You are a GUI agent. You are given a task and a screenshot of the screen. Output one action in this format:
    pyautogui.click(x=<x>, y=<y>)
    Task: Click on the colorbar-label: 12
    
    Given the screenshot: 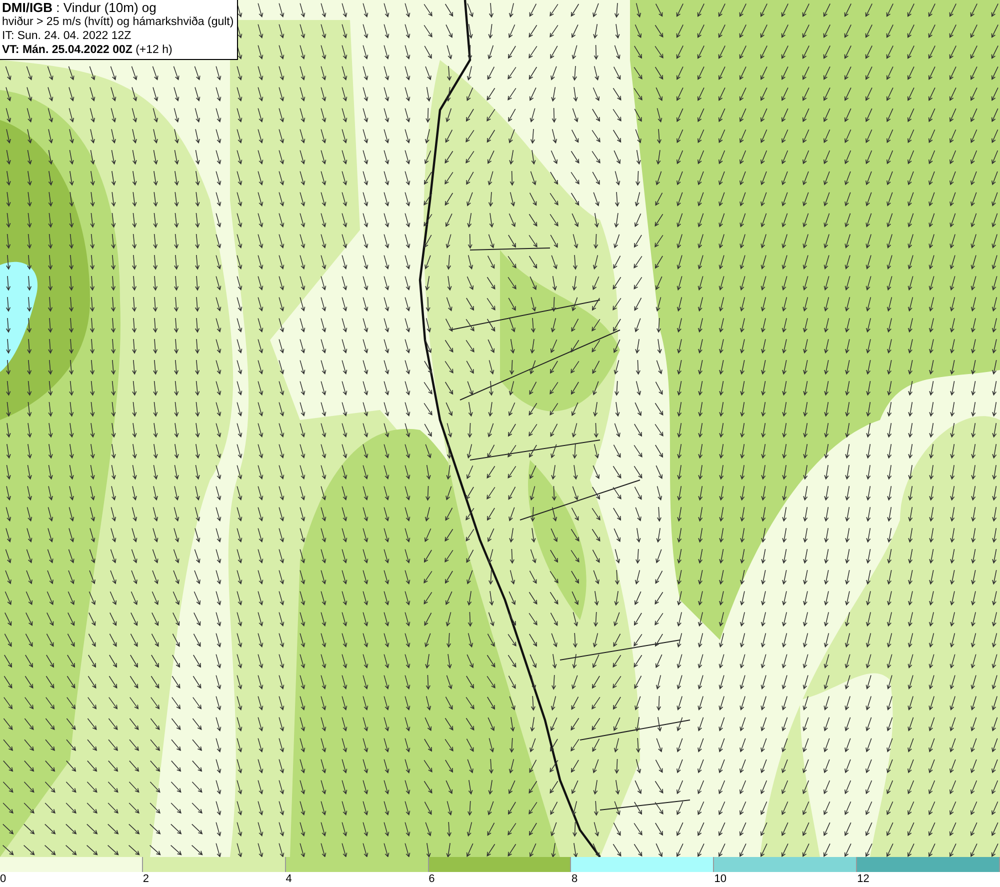 What is the action you would take?
    pyautogui.click(x=863, y=879)
    